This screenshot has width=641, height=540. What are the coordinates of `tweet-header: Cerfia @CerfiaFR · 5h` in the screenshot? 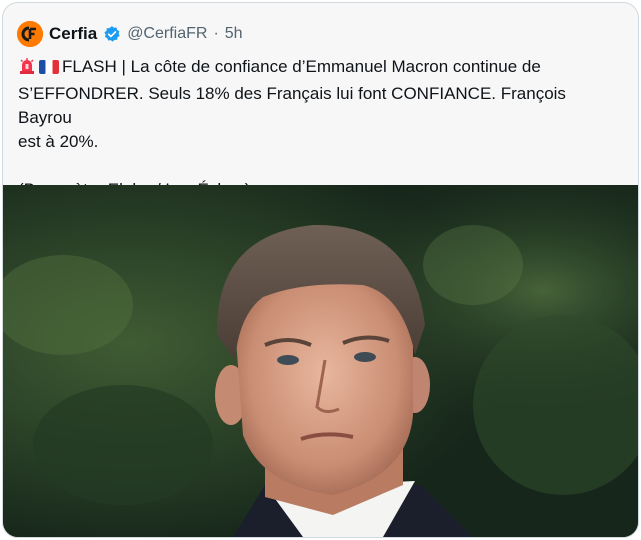 It's located at (130, 34).